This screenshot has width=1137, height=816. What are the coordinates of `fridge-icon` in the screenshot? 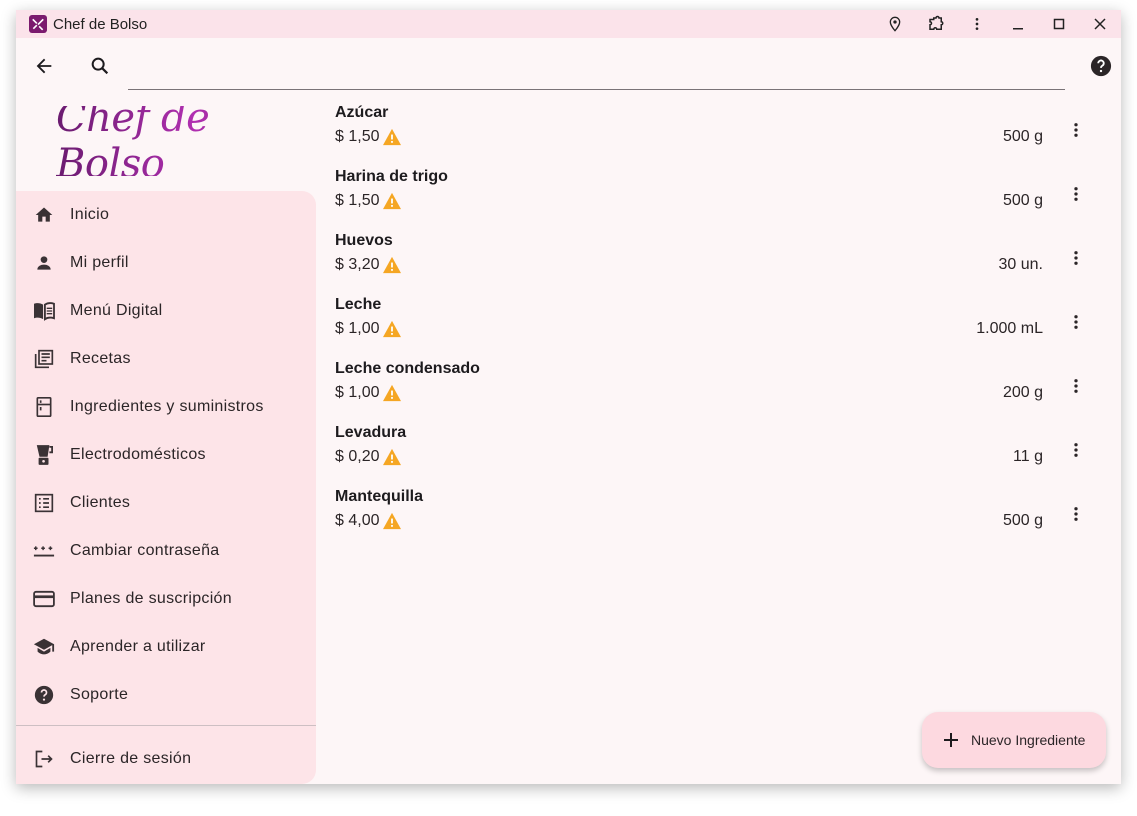 It's located at (44, 407).